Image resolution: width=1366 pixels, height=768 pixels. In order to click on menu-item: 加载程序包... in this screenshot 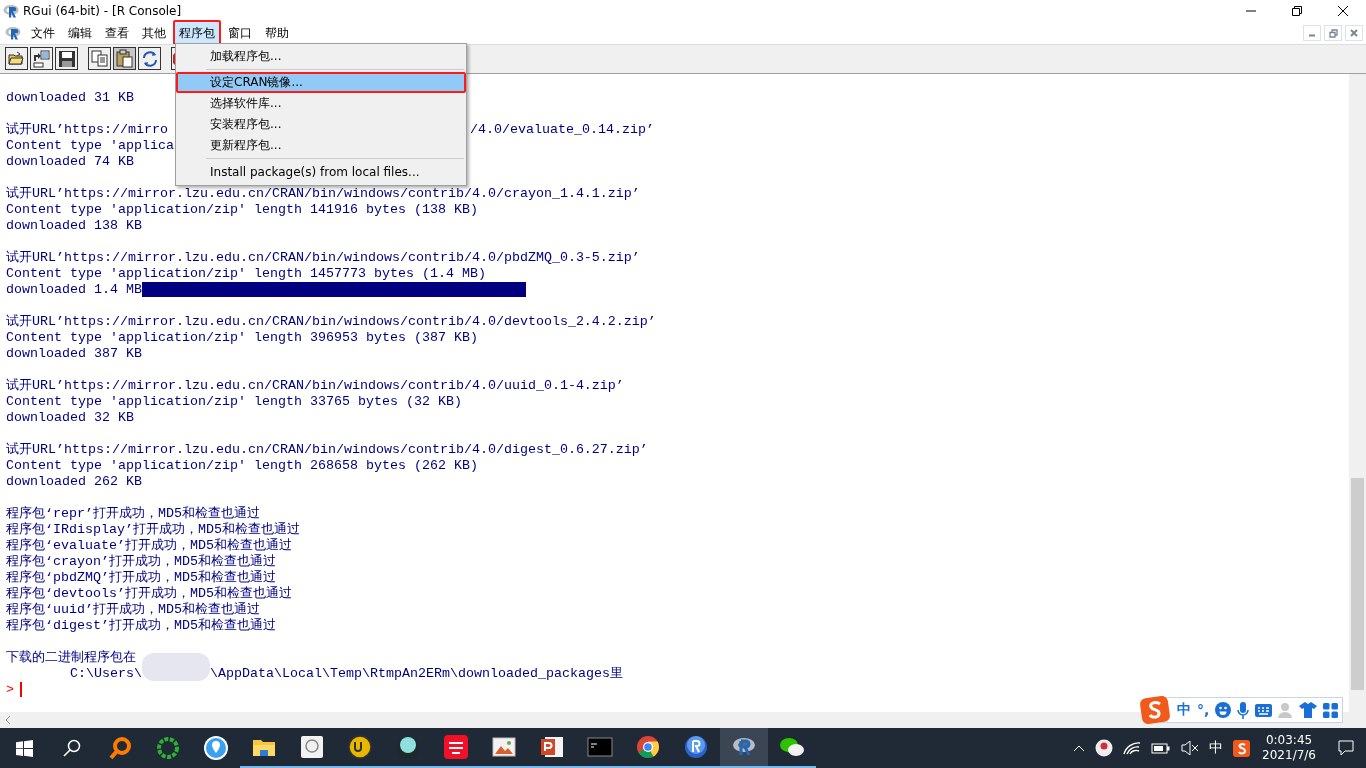, I will do `click(321, 56)`.